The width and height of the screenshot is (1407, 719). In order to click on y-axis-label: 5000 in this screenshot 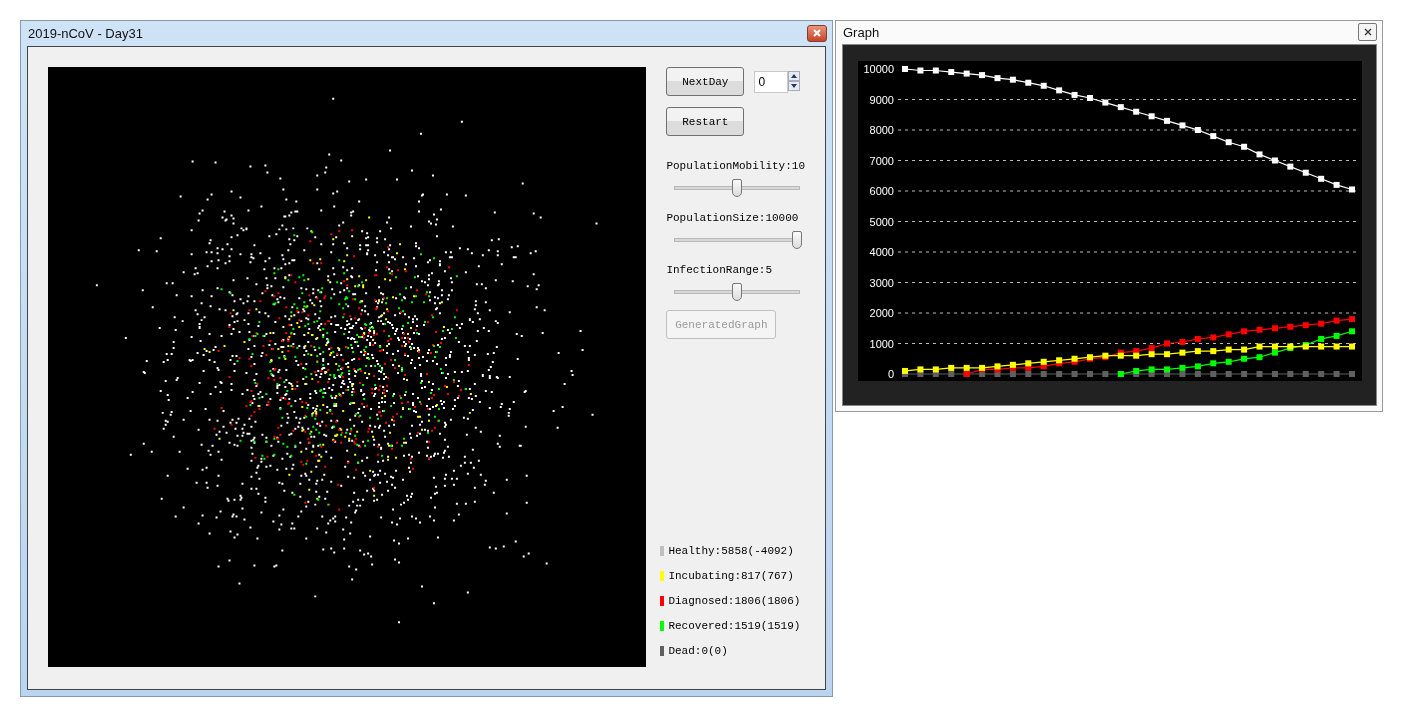, I will do `click(881, 221)`.